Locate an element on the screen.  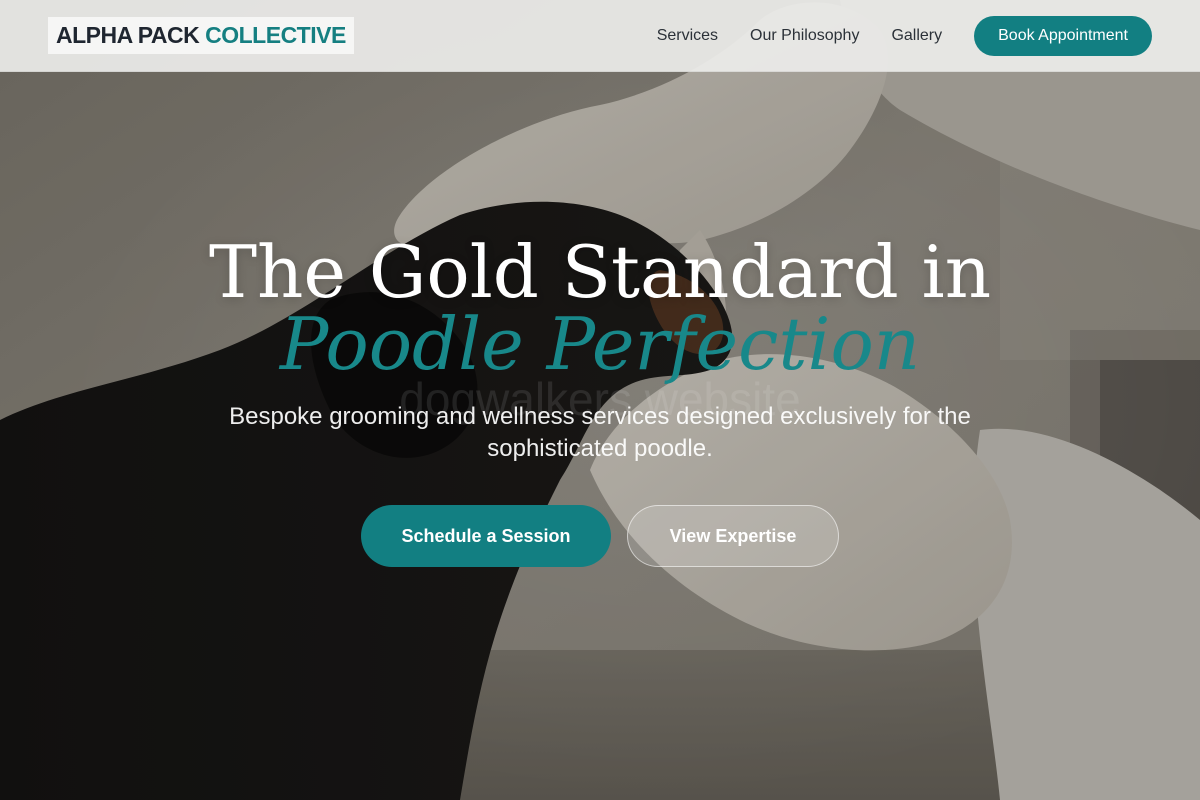
brand-logo: ALPHA PACK COLLECTIVE is located at coordinates (201, 35).